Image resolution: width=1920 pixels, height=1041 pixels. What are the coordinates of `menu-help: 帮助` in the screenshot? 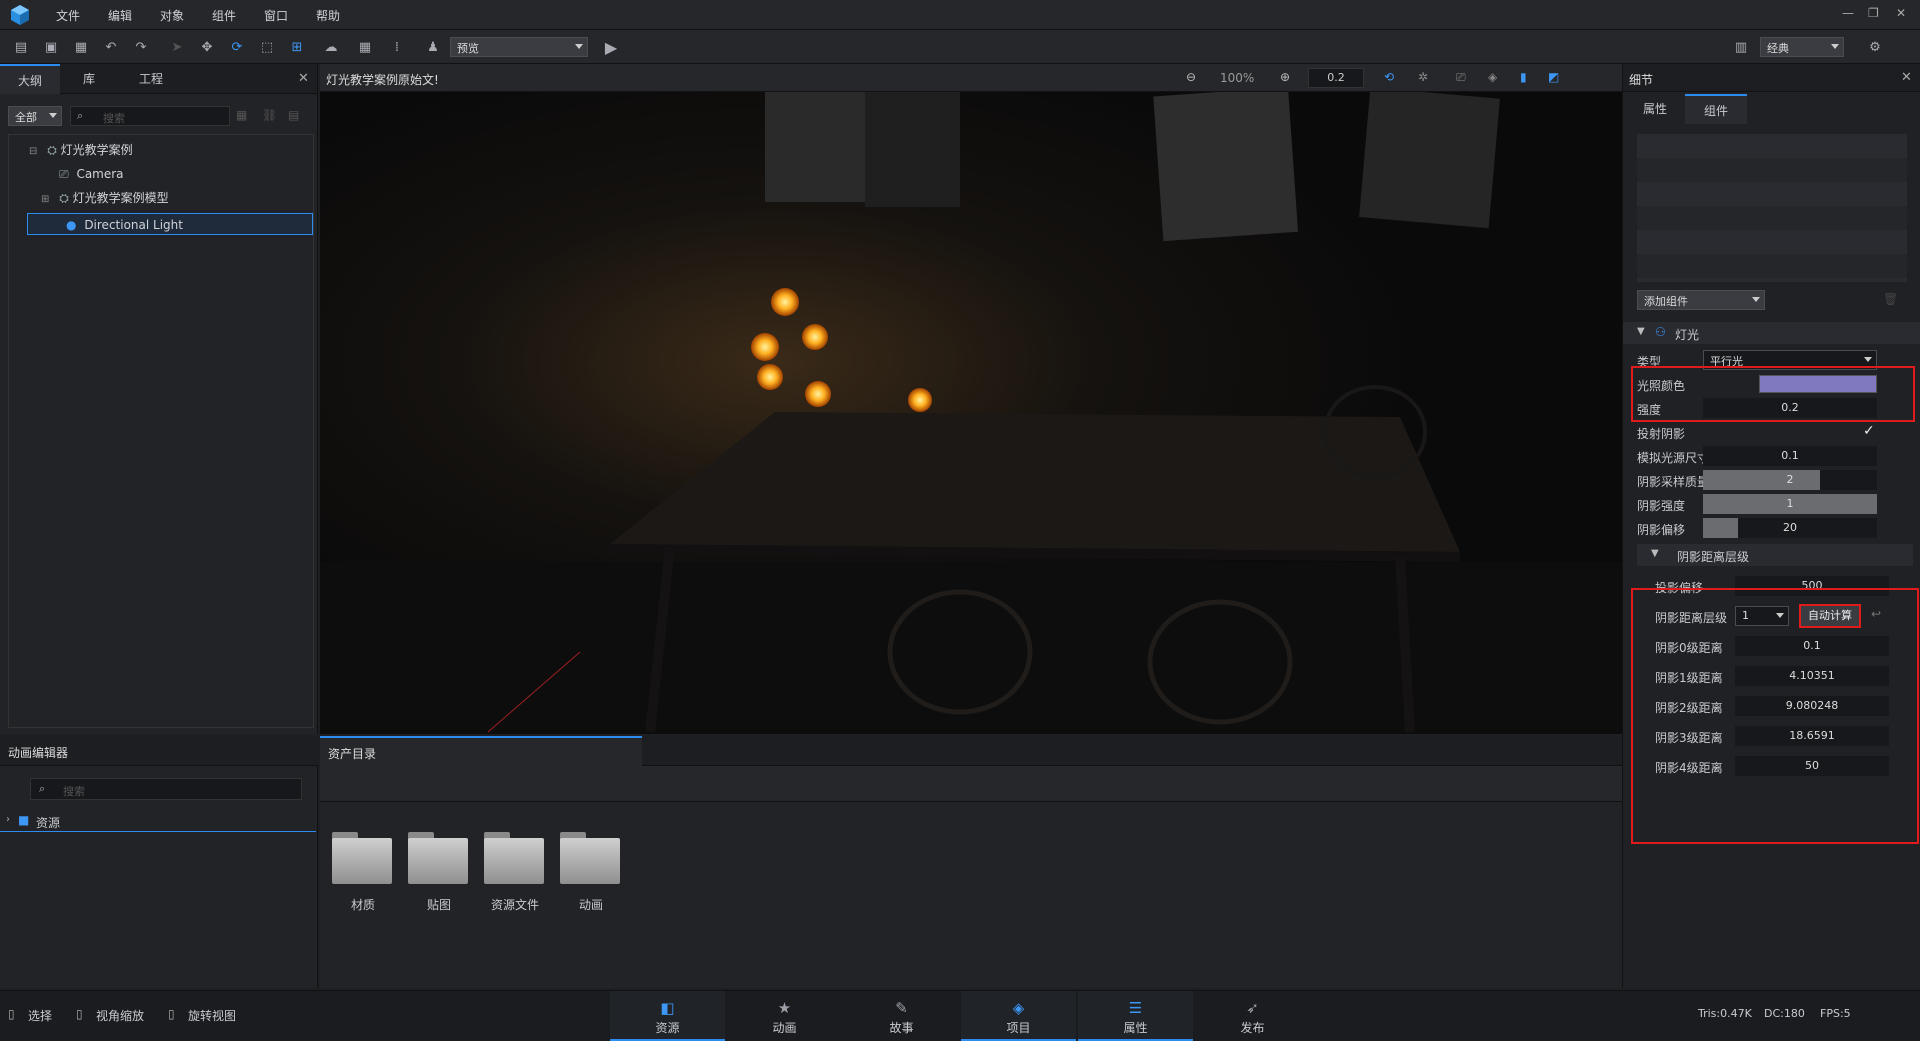 It's located at (328, 15).